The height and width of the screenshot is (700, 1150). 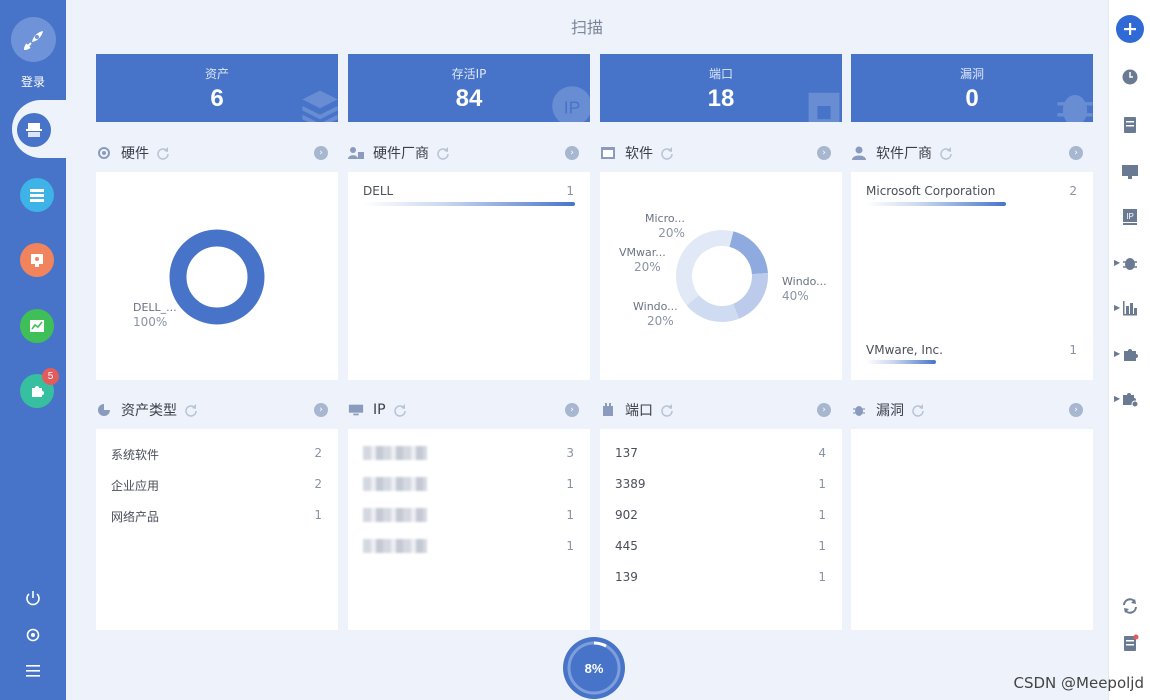 What do you see at coordinates (572, 410) in the screenshot?
I see `ip-more-button: ›` at bounding box center [572, 410].